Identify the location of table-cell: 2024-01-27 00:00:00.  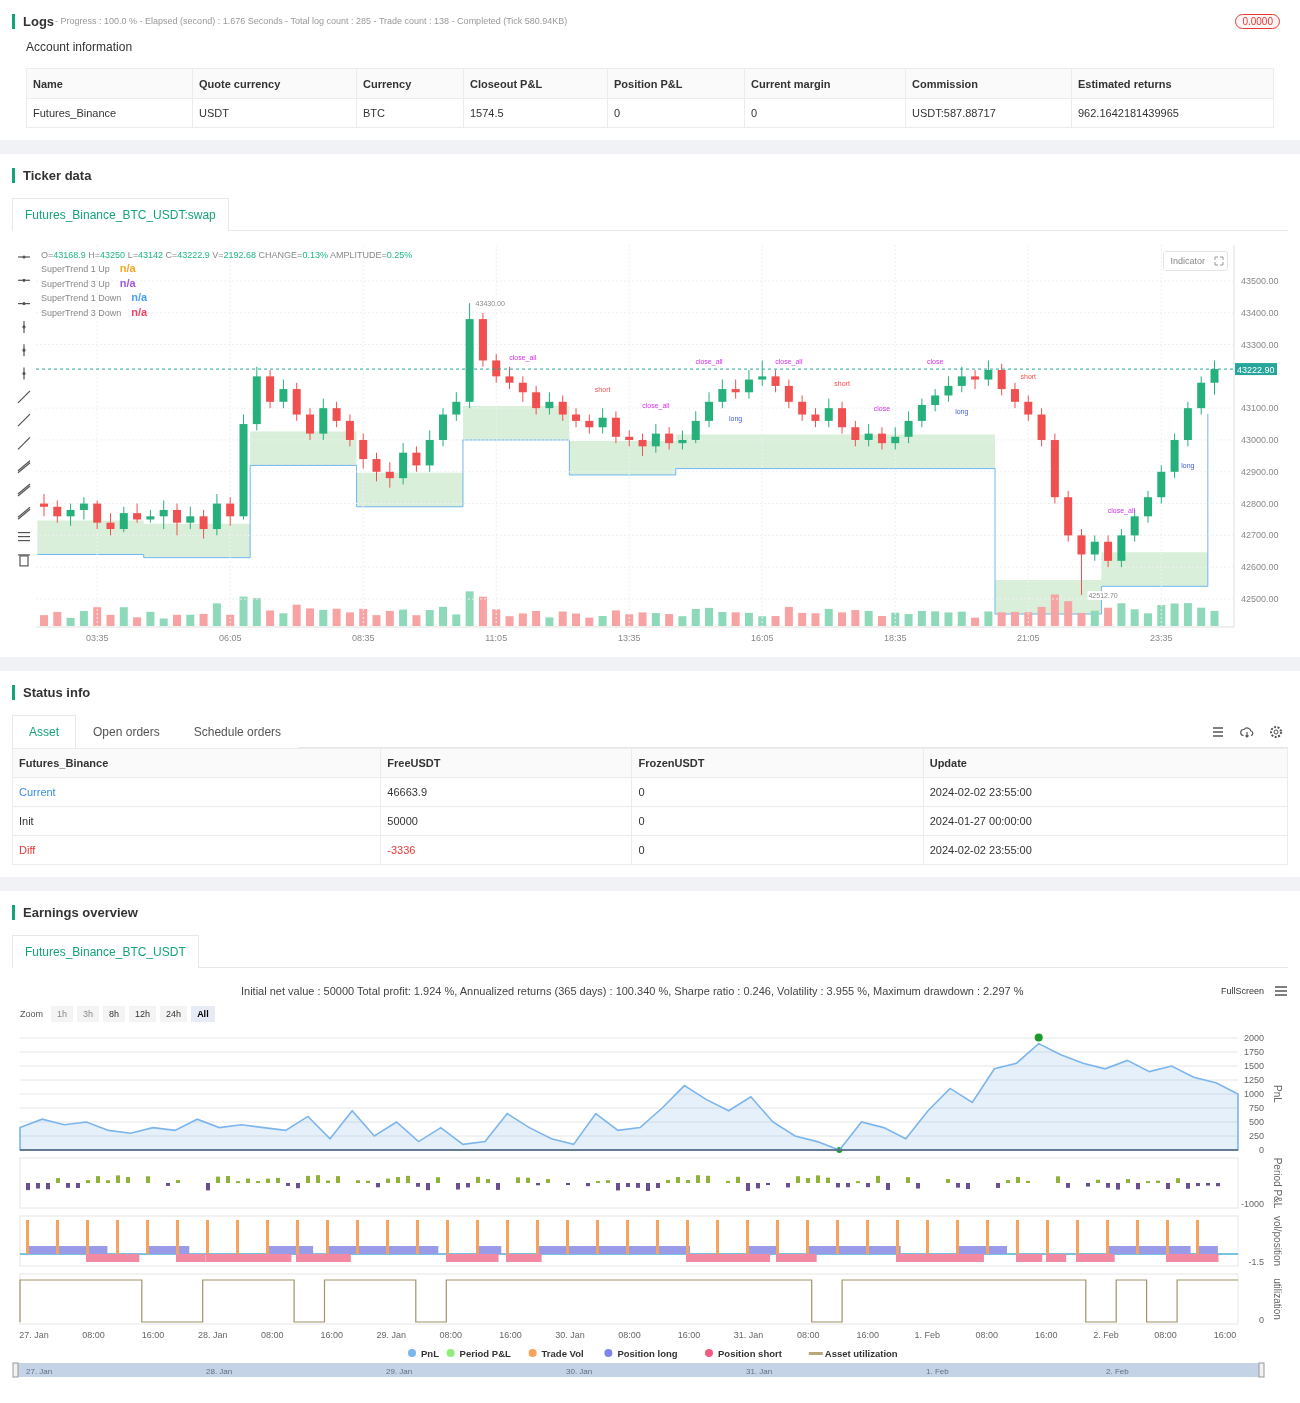
(1105, 821).